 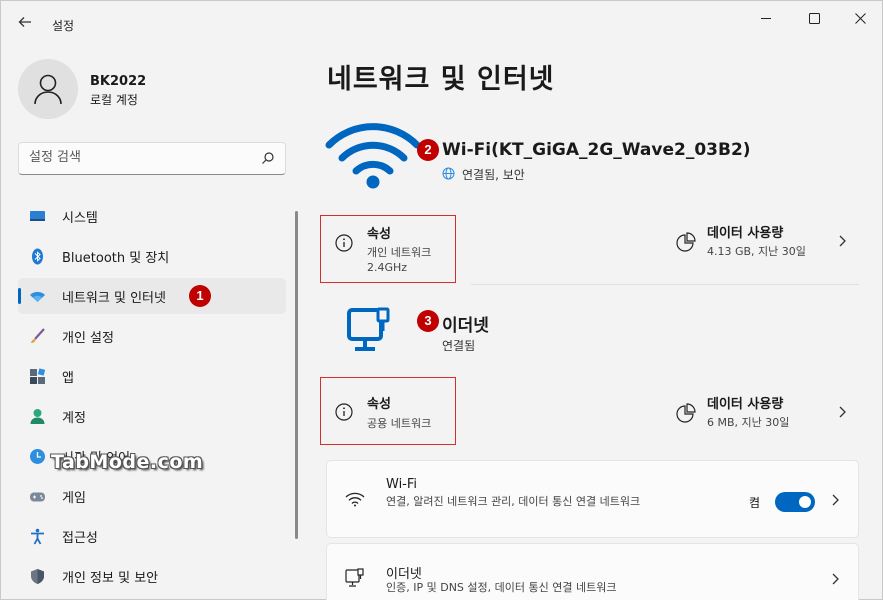 What do you see at coordinates (805, 502) in the screenshot?
I see `toggle-knob` at bounding box center [805, 502].